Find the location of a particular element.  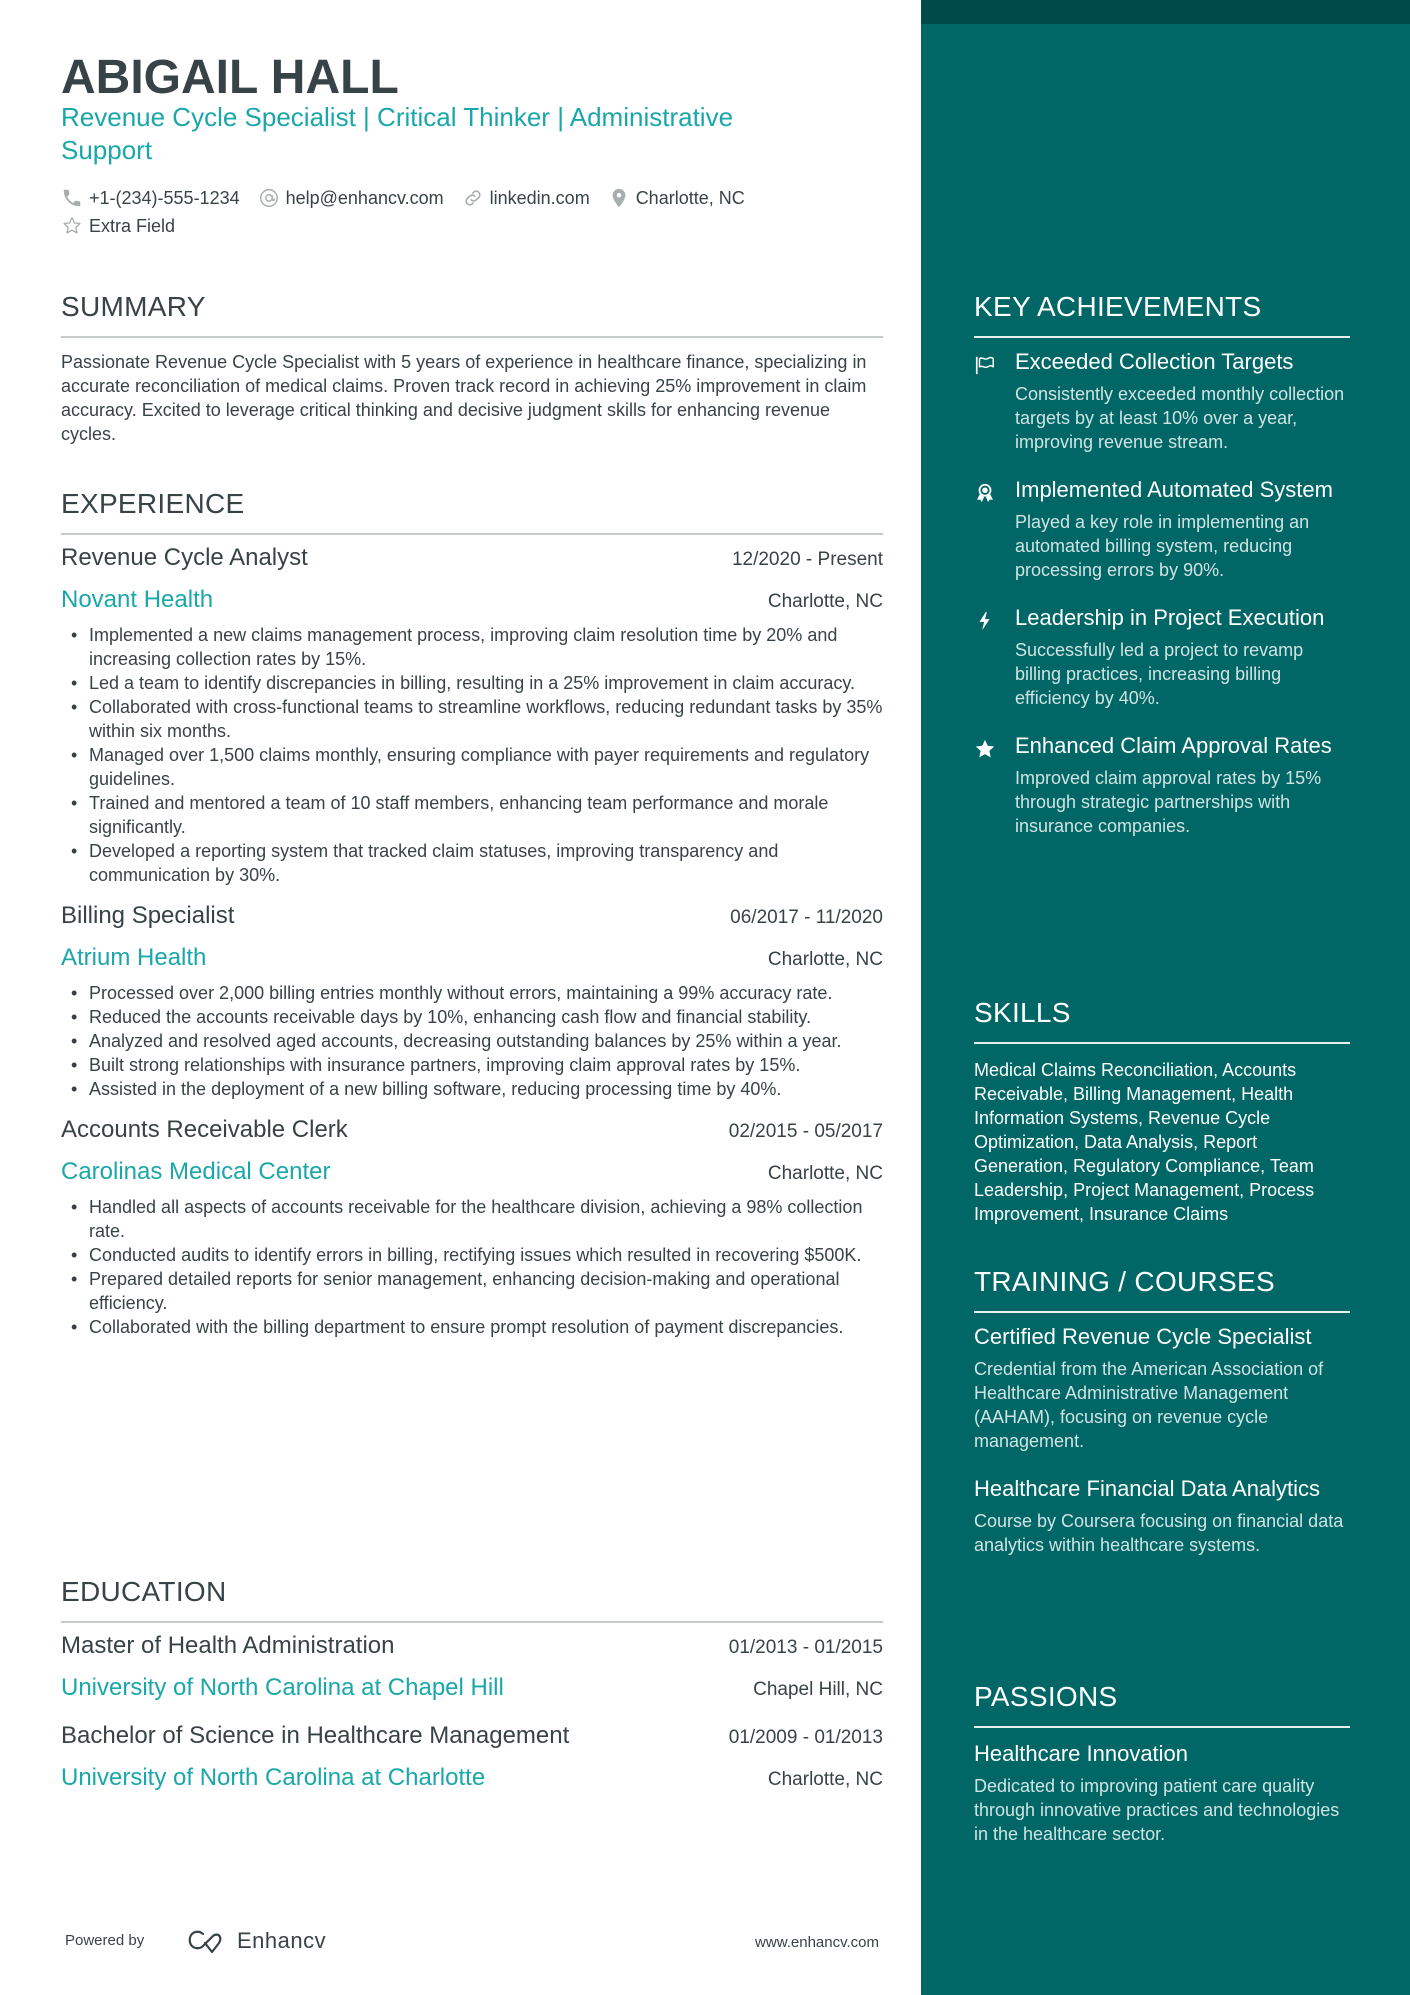

passions-heading: PASSIONS is located at coordinates (1046, 1696).